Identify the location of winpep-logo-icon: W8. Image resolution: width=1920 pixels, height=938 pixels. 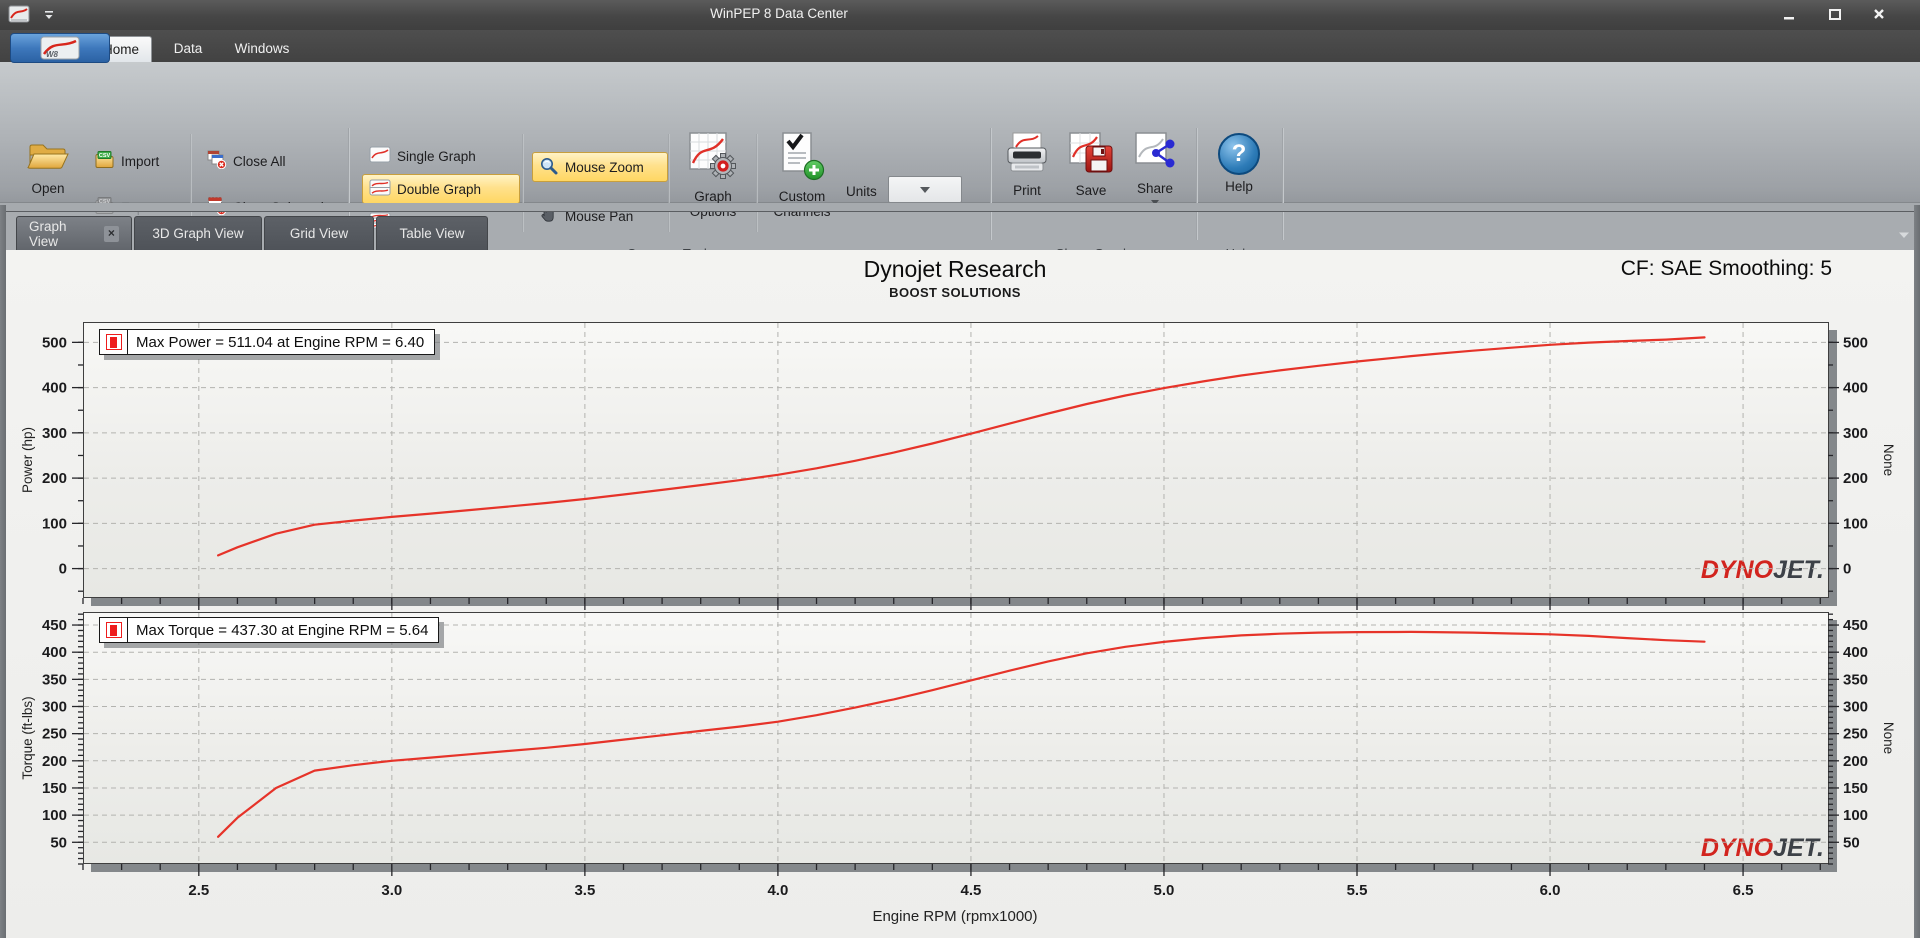
(60, 48).